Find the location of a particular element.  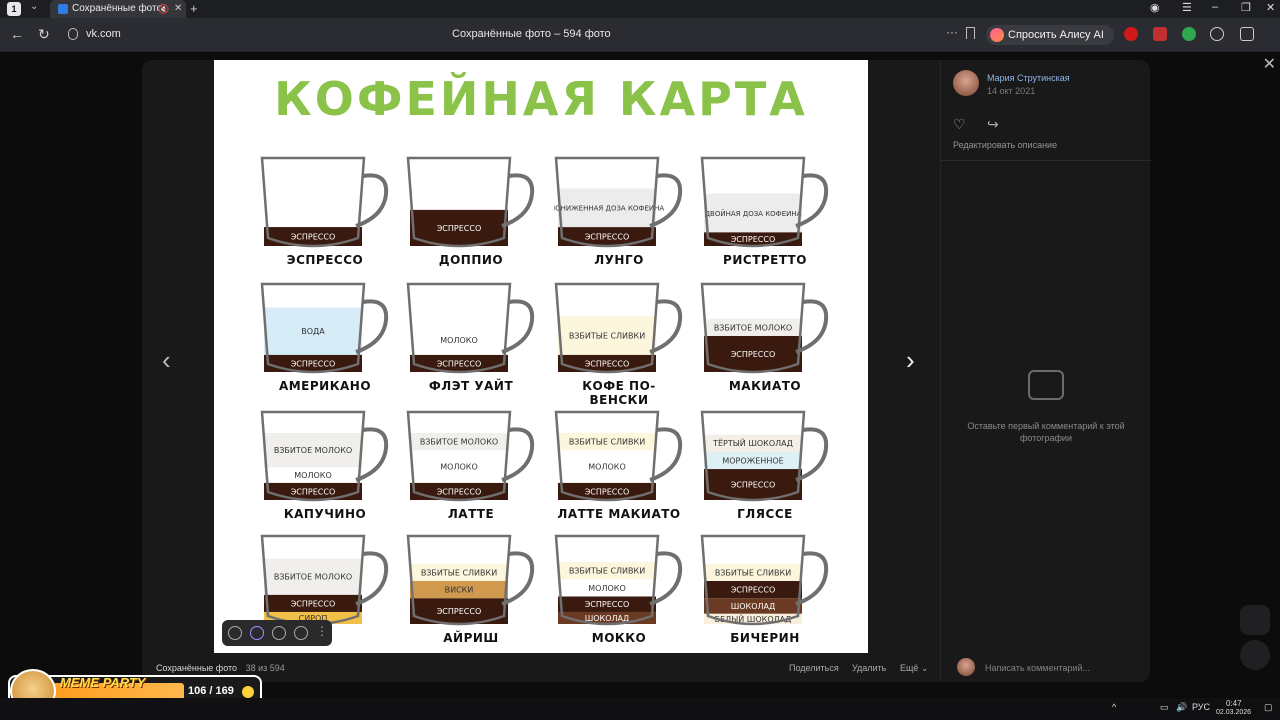

tab-list-chevron-icon: ⌄ is located at coordinates (34, 6).